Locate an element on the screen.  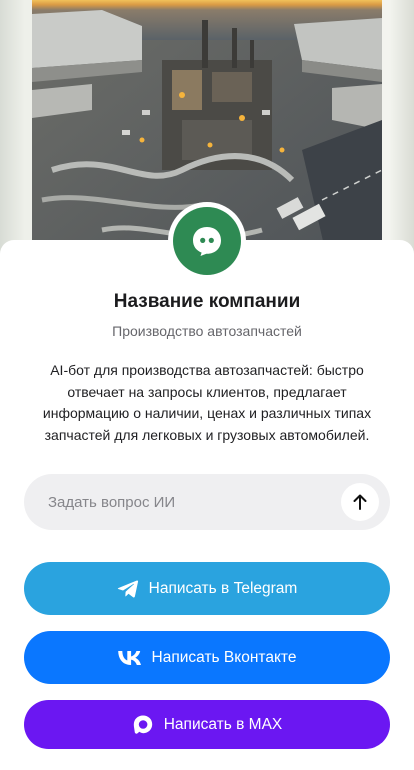
ask-ai-bar is located at coordinates (207, 502).